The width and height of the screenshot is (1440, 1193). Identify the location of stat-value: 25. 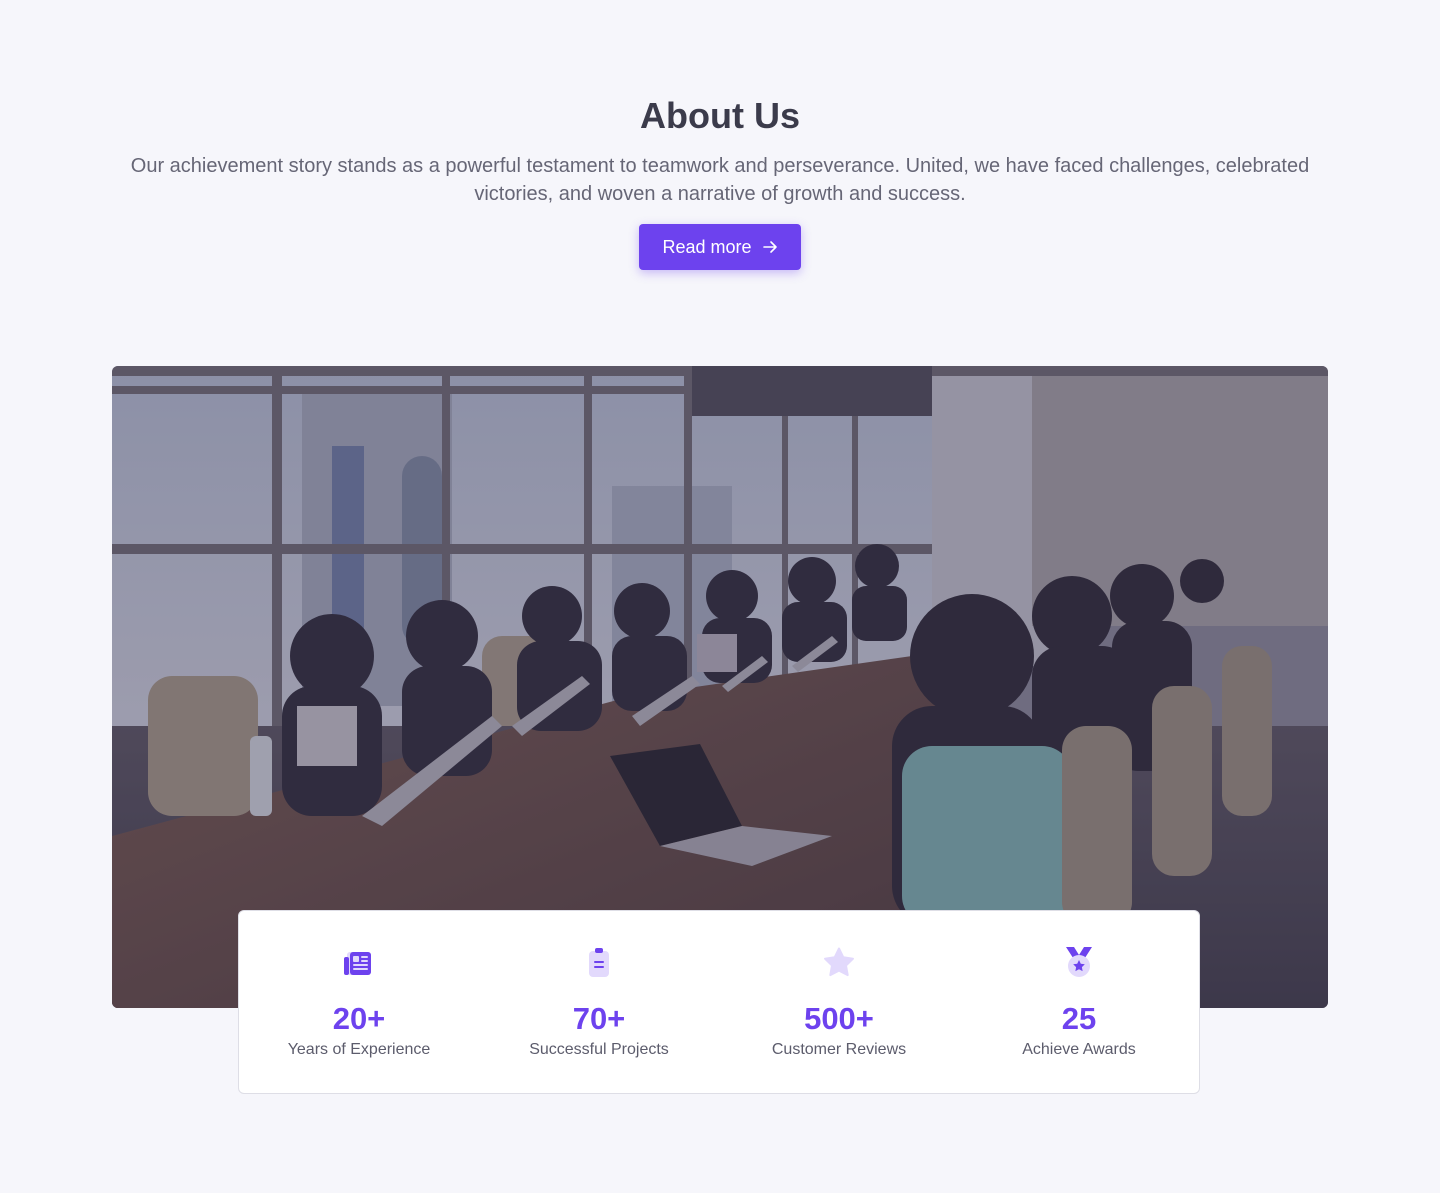
(1079, 1018).